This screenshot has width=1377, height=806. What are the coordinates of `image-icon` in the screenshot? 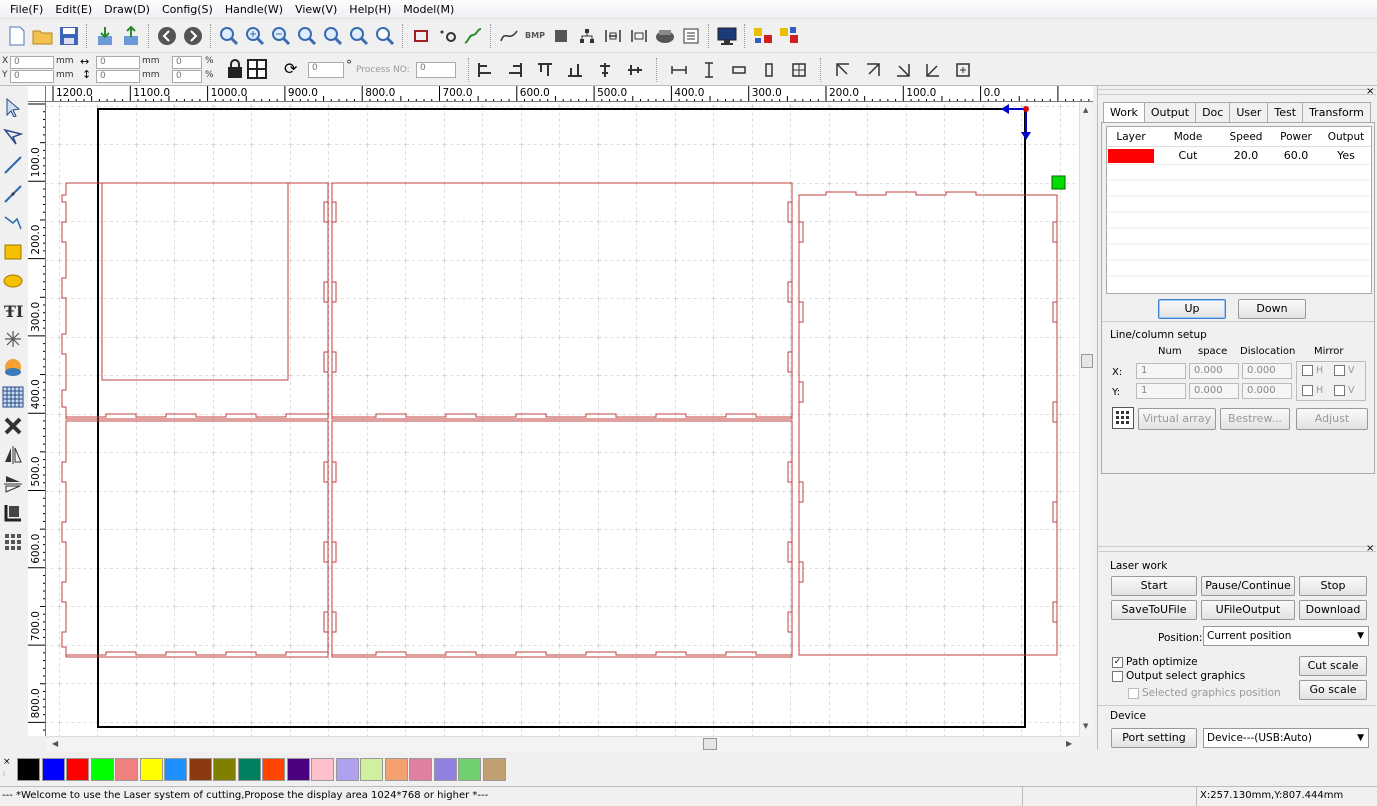 It's located at (13, 367).